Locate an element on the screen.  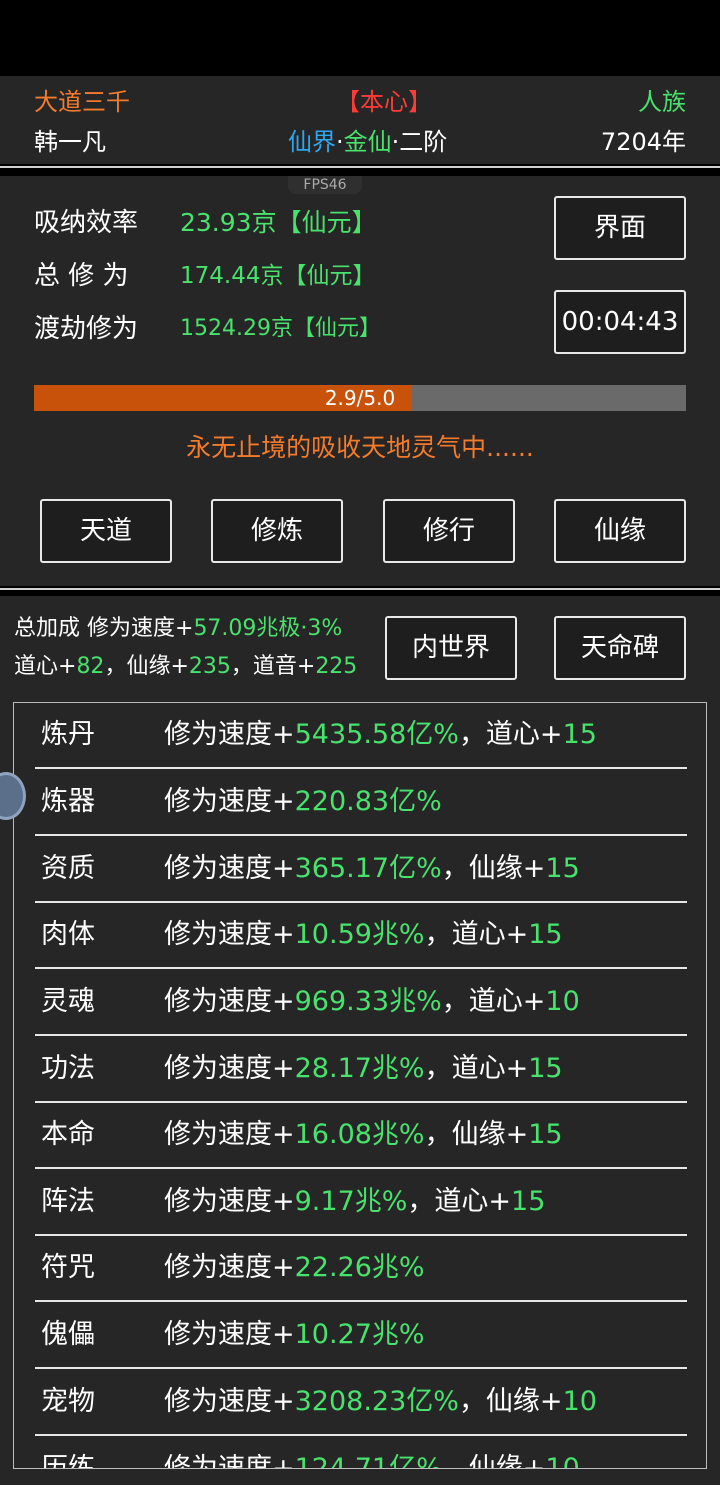
bonus-value: 365.17亿% is located at coordinates (368, 868).